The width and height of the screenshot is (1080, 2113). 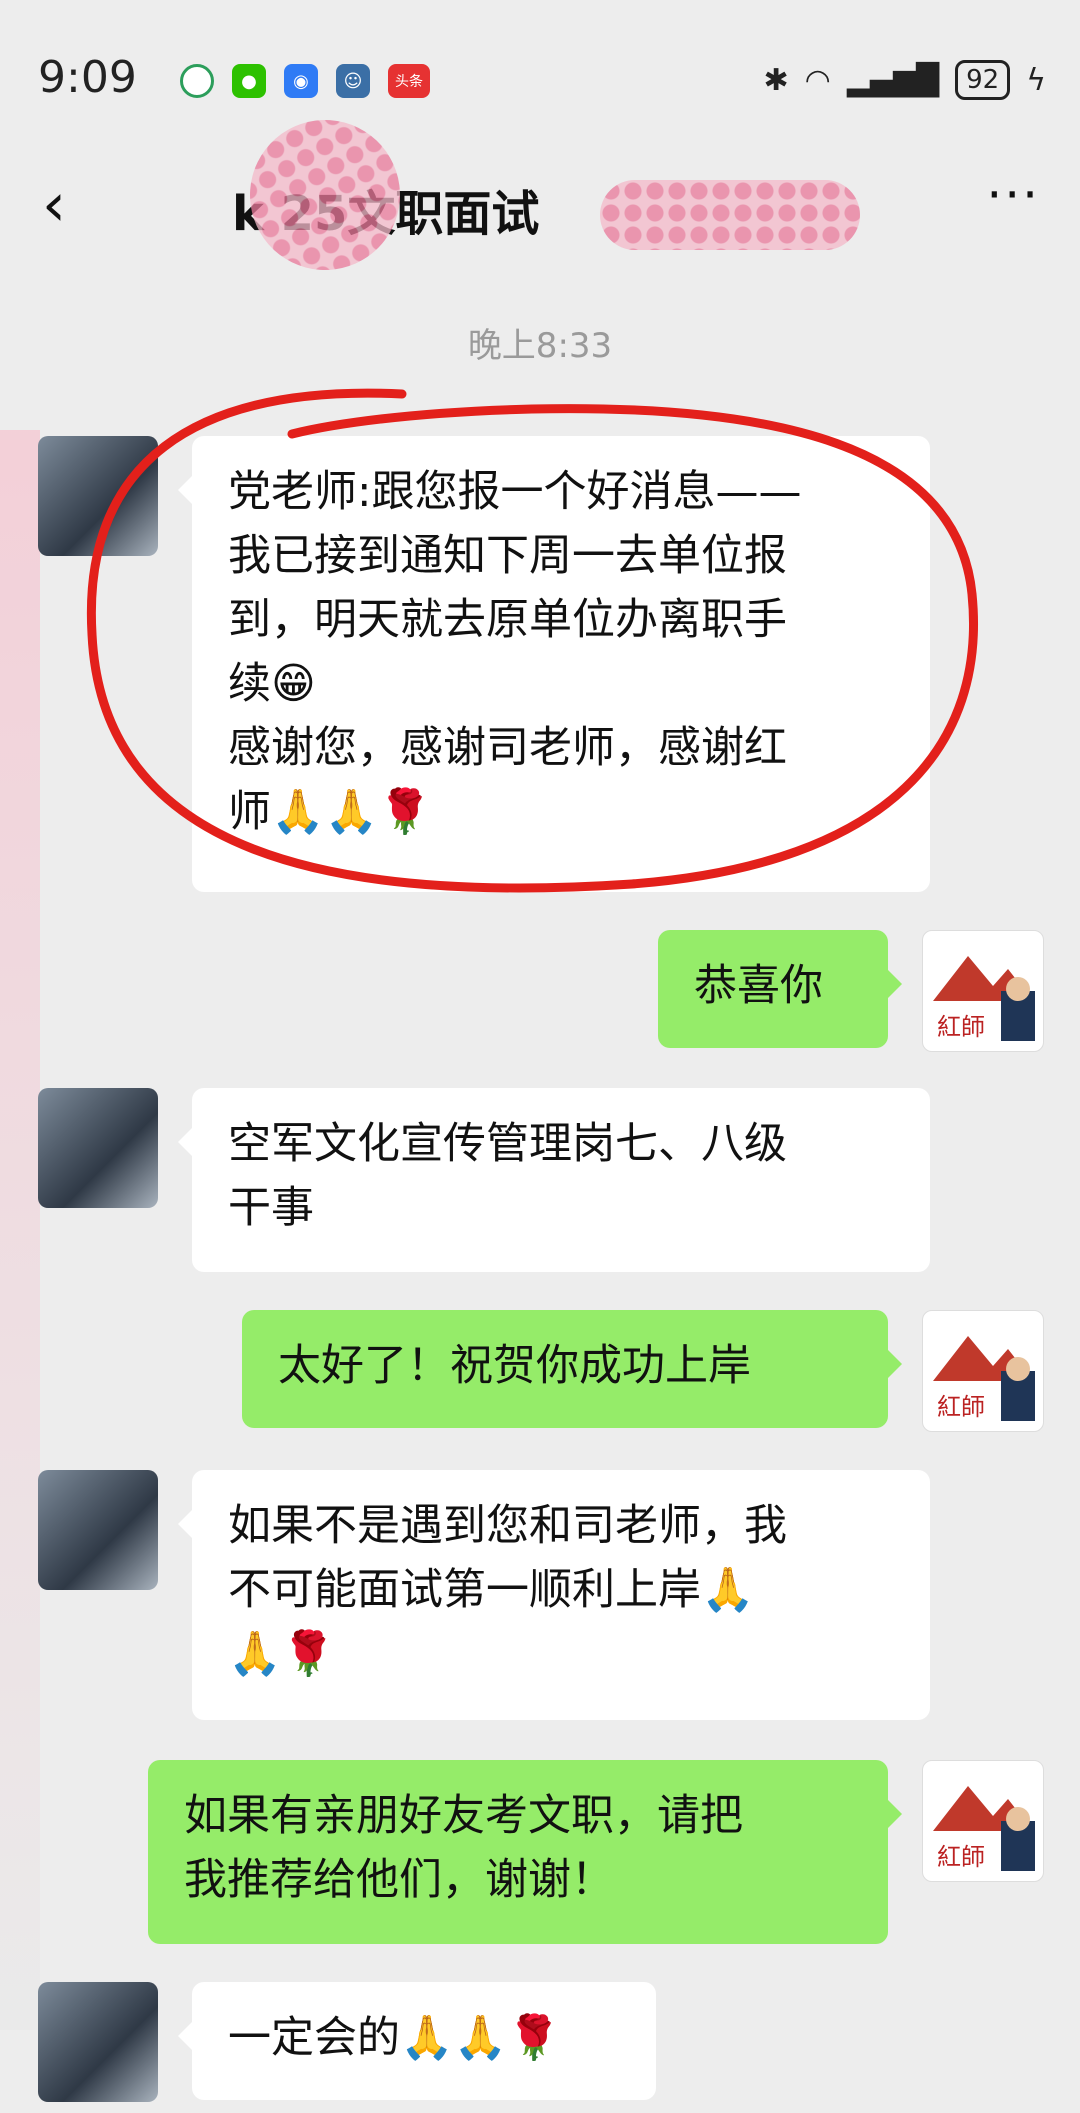 I want to click on message-text: 🙏🌹, so click(x=282, y=1654).